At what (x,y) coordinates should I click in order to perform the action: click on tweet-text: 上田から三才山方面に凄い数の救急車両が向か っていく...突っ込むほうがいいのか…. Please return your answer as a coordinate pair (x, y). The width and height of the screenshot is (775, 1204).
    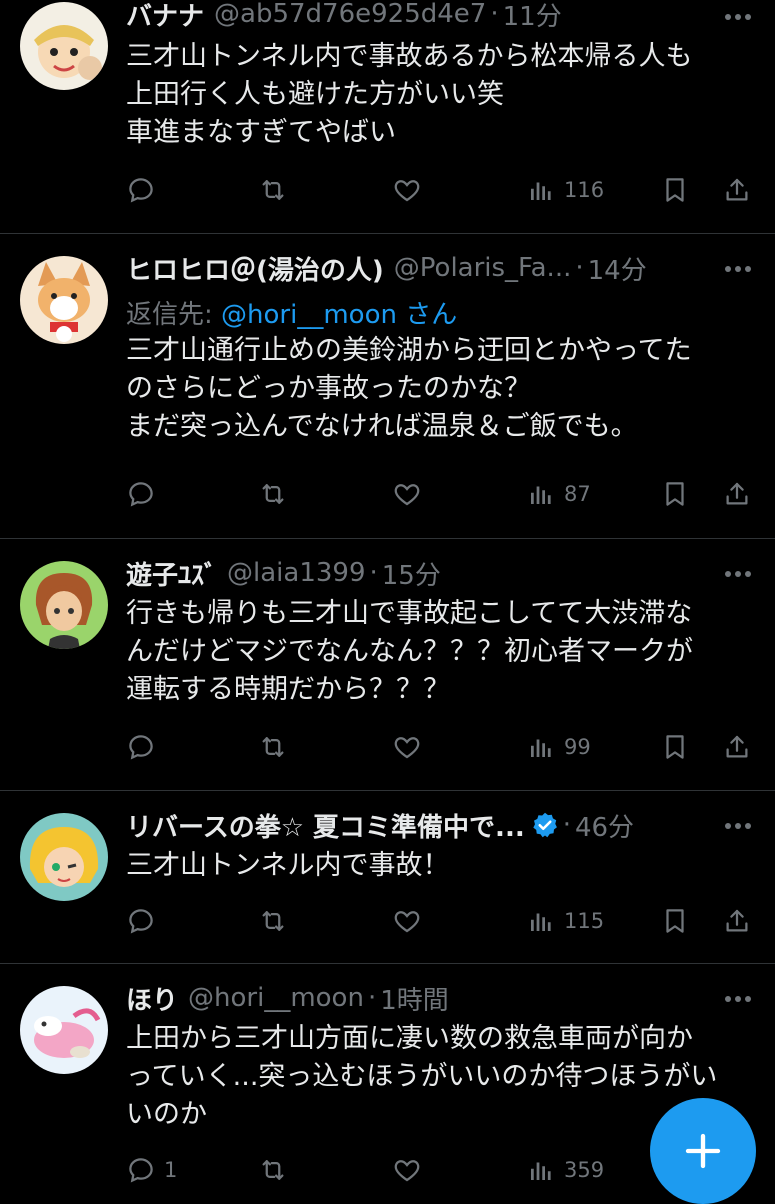
    Looking at the image, I should click on (422, 1076).